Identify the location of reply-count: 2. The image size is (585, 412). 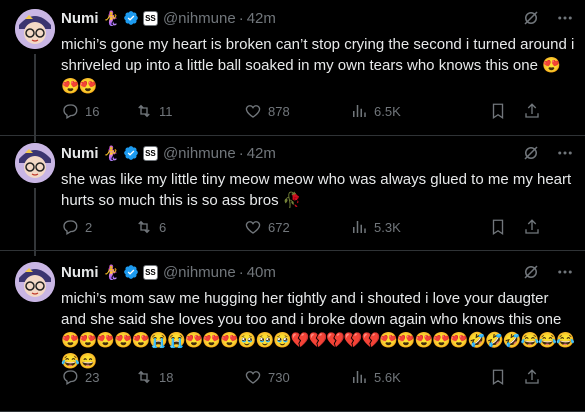
(89, 227).